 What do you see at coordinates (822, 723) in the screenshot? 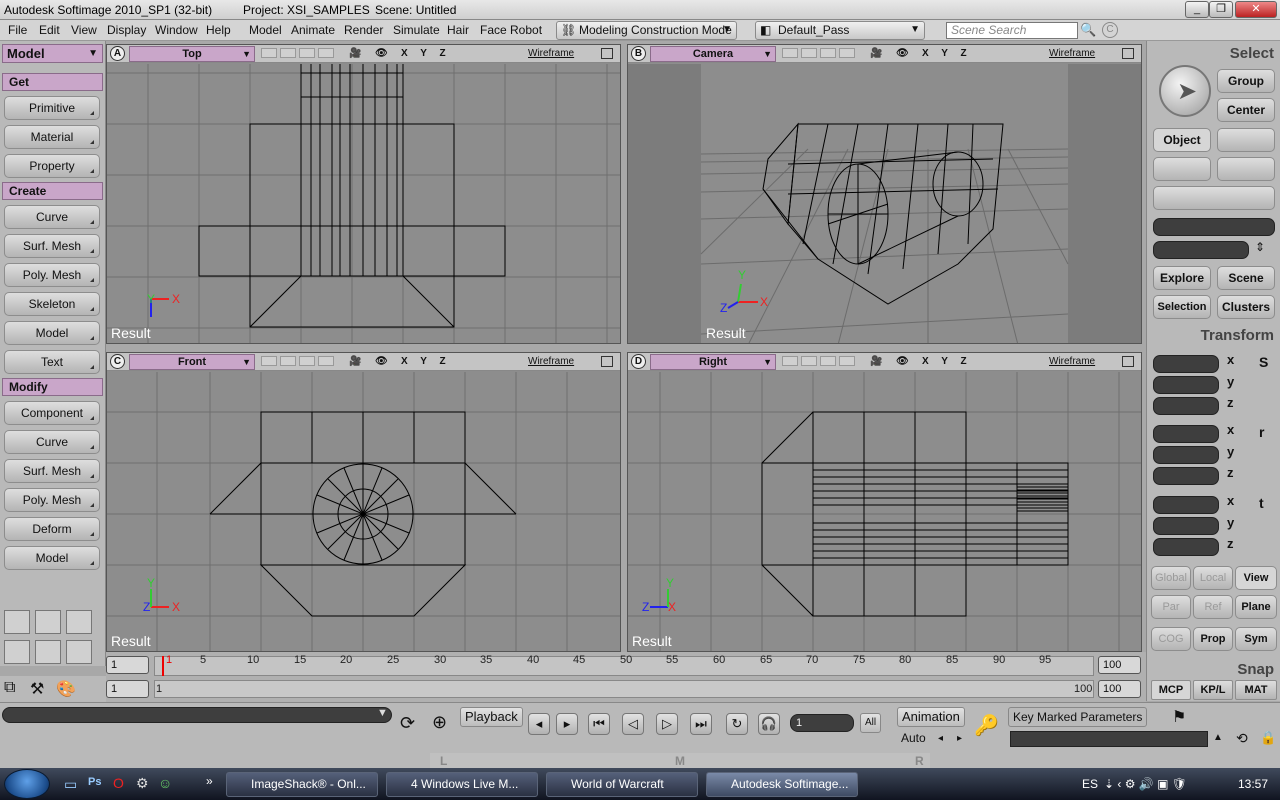
I see `current-frame-field: 1` at bounding box center [822, 723].